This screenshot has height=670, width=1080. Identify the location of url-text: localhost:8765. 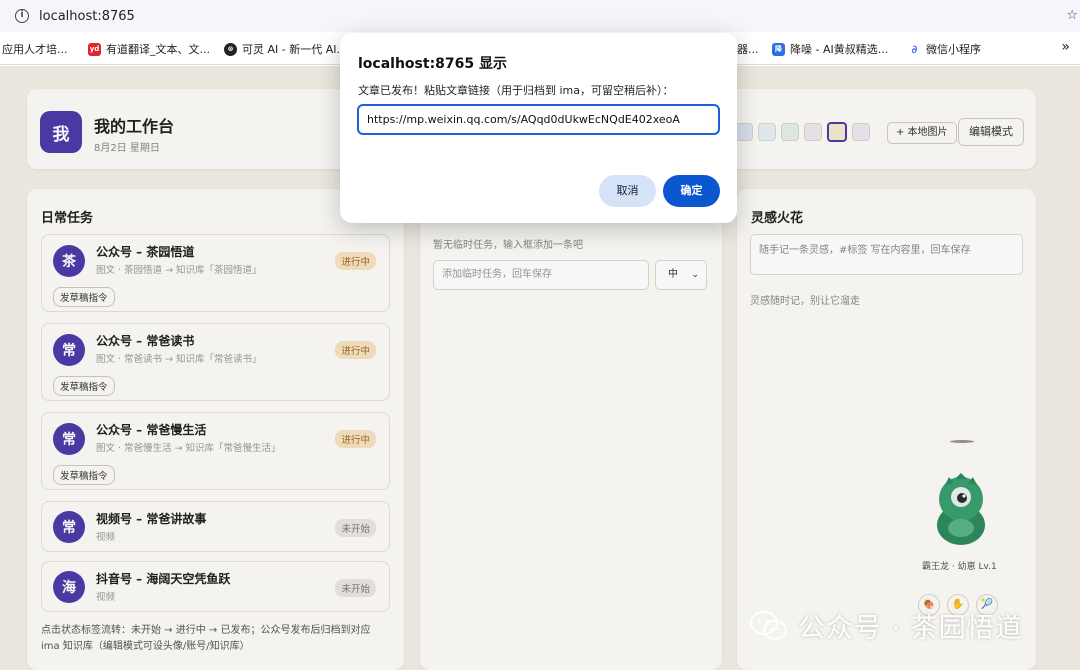
(87, 16).